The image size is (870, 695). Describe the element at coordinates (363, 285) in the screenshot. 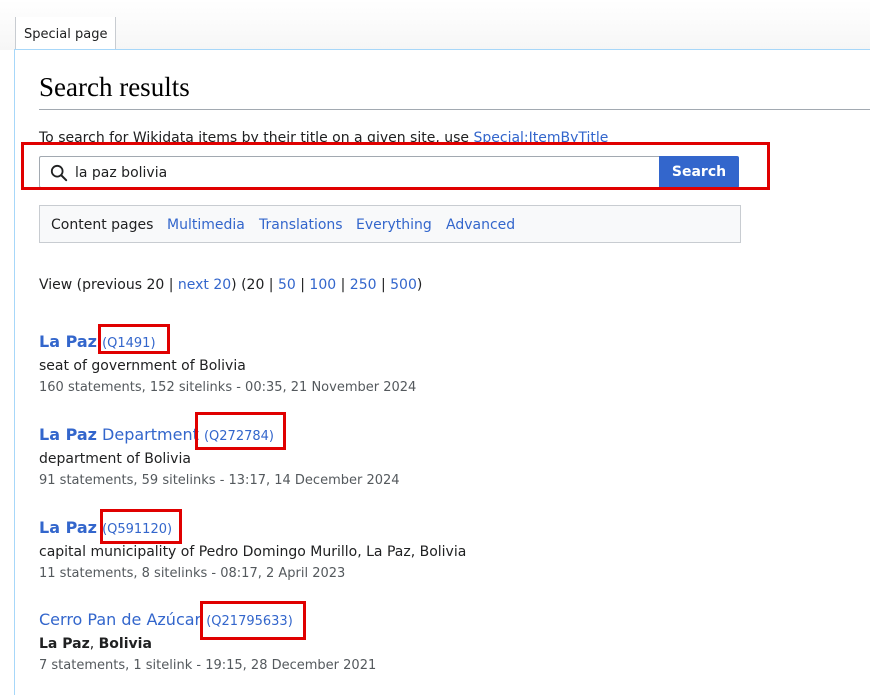

I see `limit-250-link: 250` at that location.